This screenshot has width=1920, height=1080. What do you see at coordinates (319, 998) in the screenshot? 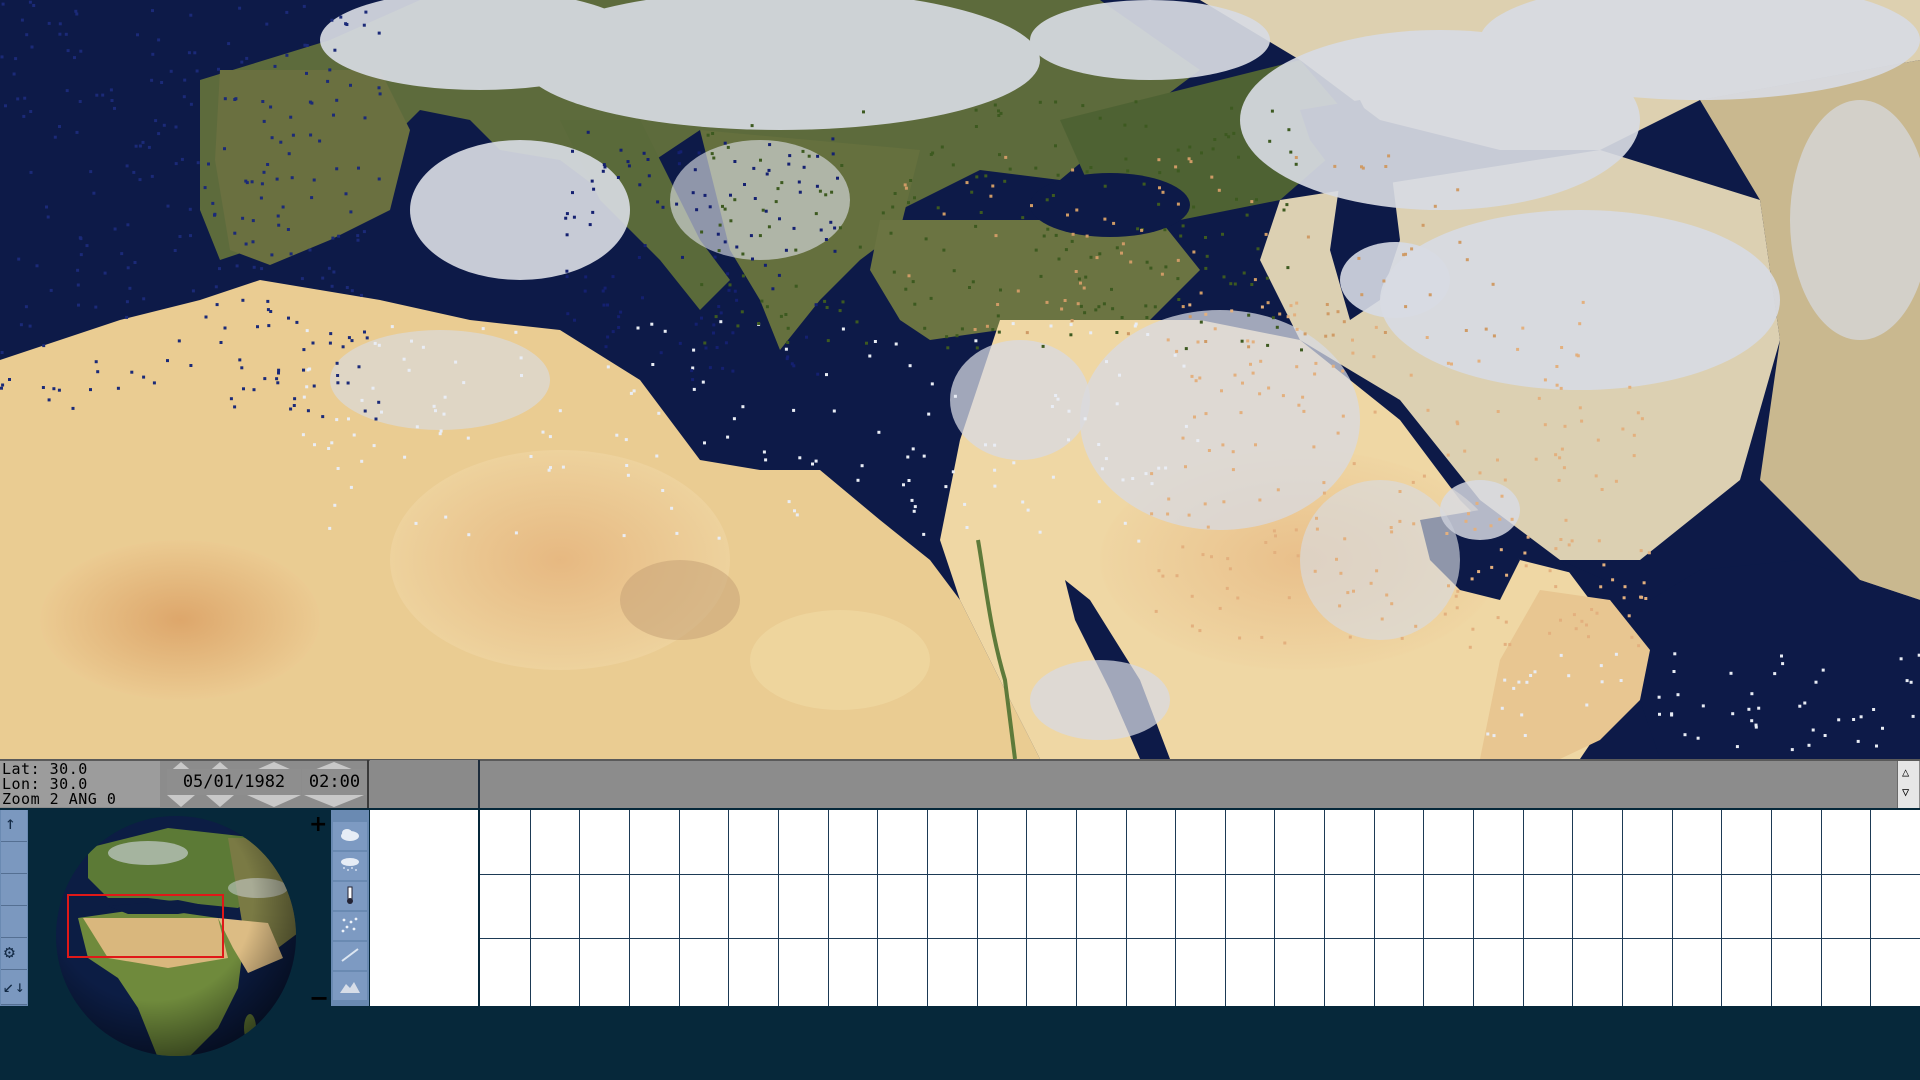
I see `zoom-out-button: −` at bounding box center [319, 998].